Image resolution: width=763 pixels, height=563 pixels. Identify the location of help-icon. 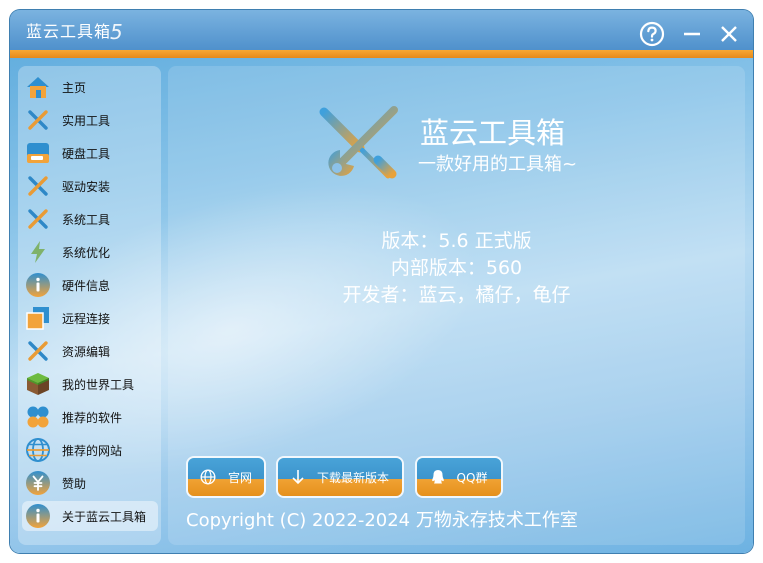
(652, 34).